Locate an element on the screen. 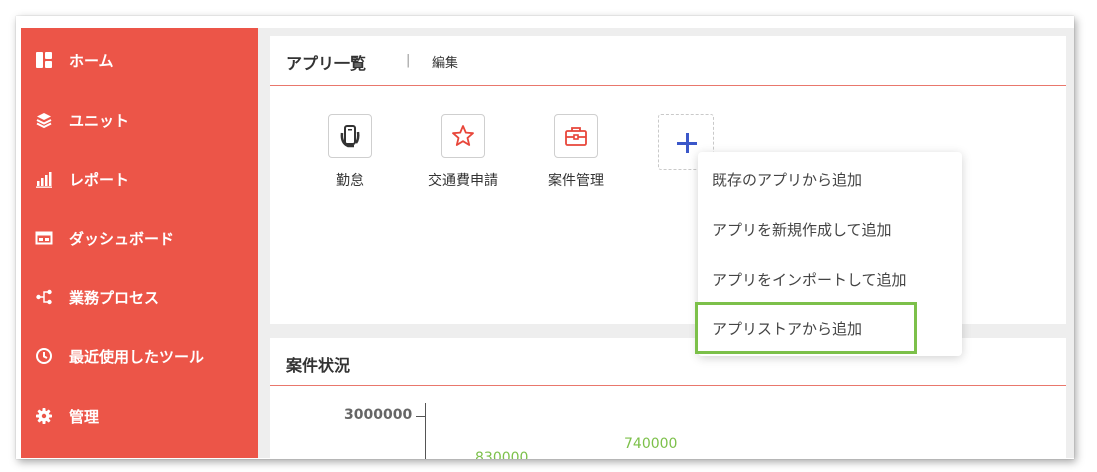 The image size is (1097, 472). sidebar-item-unit: ユニット is located at coordinates (139, 120).